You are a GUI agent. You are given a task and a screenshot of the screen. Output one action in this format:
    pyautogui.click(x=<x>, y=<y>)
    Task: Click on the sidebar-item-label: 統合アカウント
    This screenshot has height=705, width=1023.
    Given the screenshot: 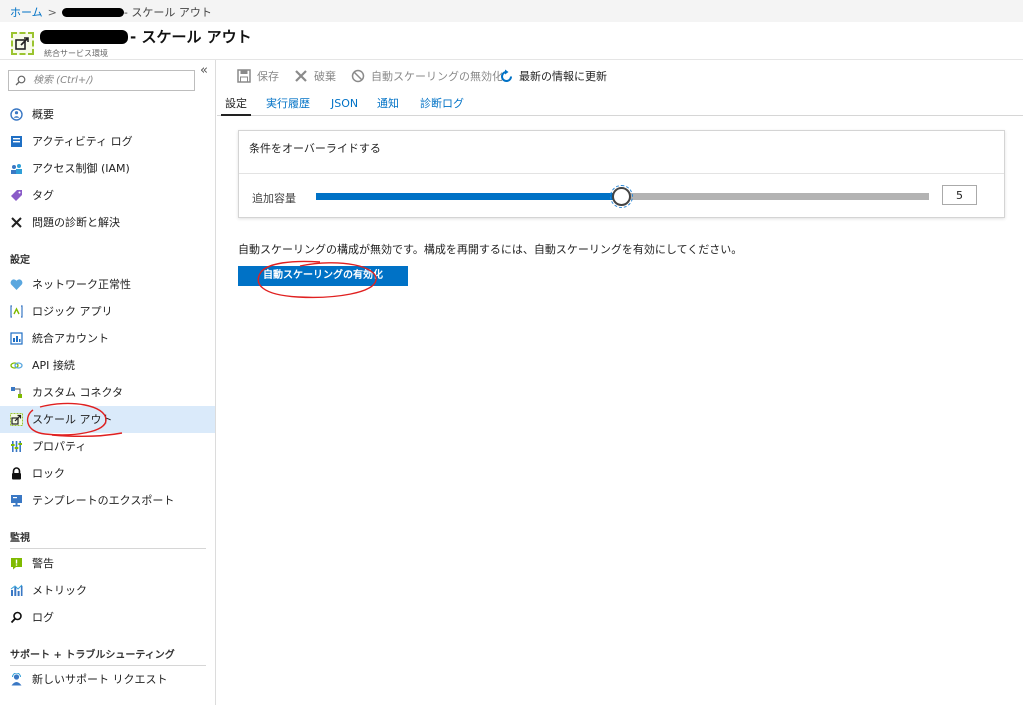 What is the action you would take?
    pyautogui.click(x=70, y=338)
    